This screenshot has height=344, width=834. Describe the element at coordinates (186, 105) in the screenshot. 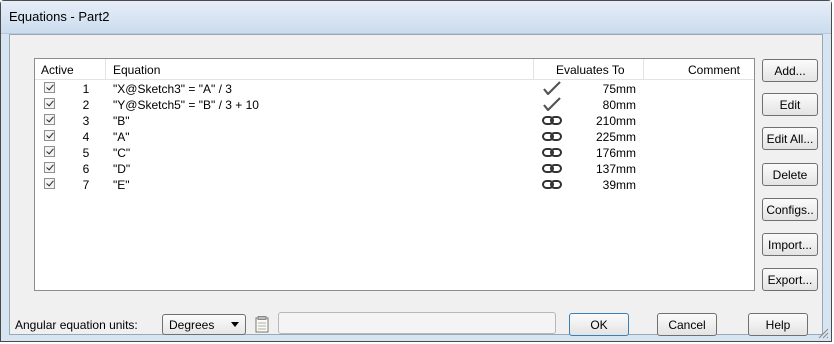

I see `equation-text: "Y@Sketch5" = "B" / 3 + 10` at that location.